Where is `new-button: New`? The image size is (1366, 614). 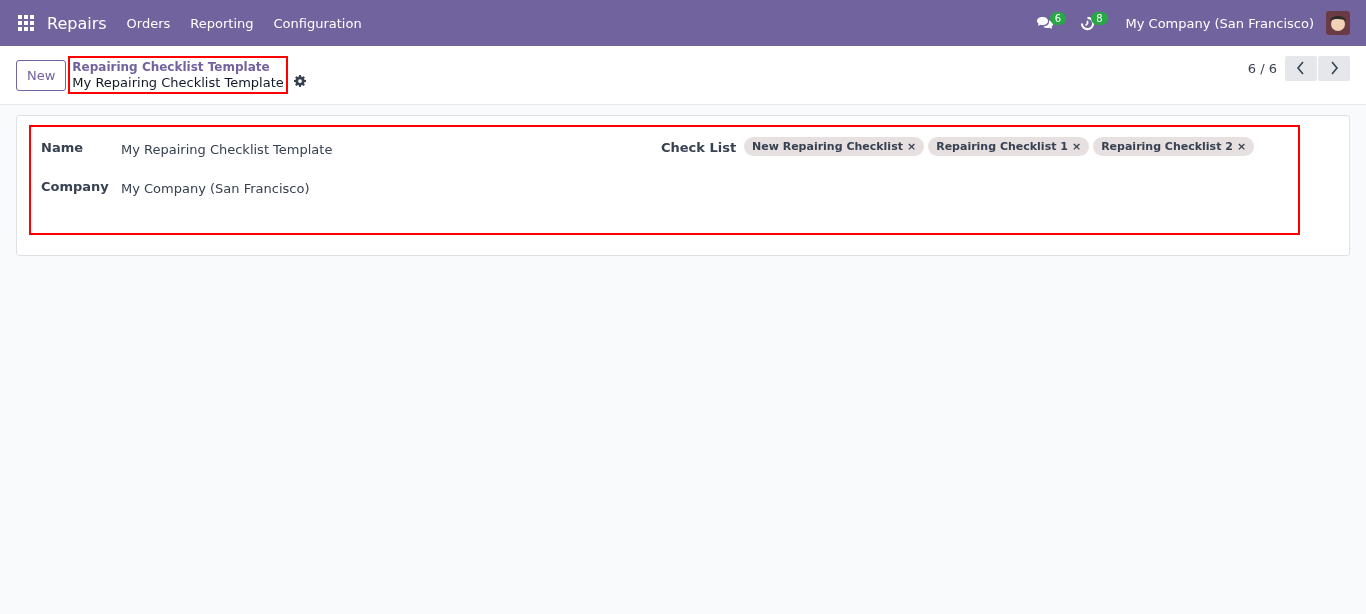 new-button: New is located at coordinates (41, 75).